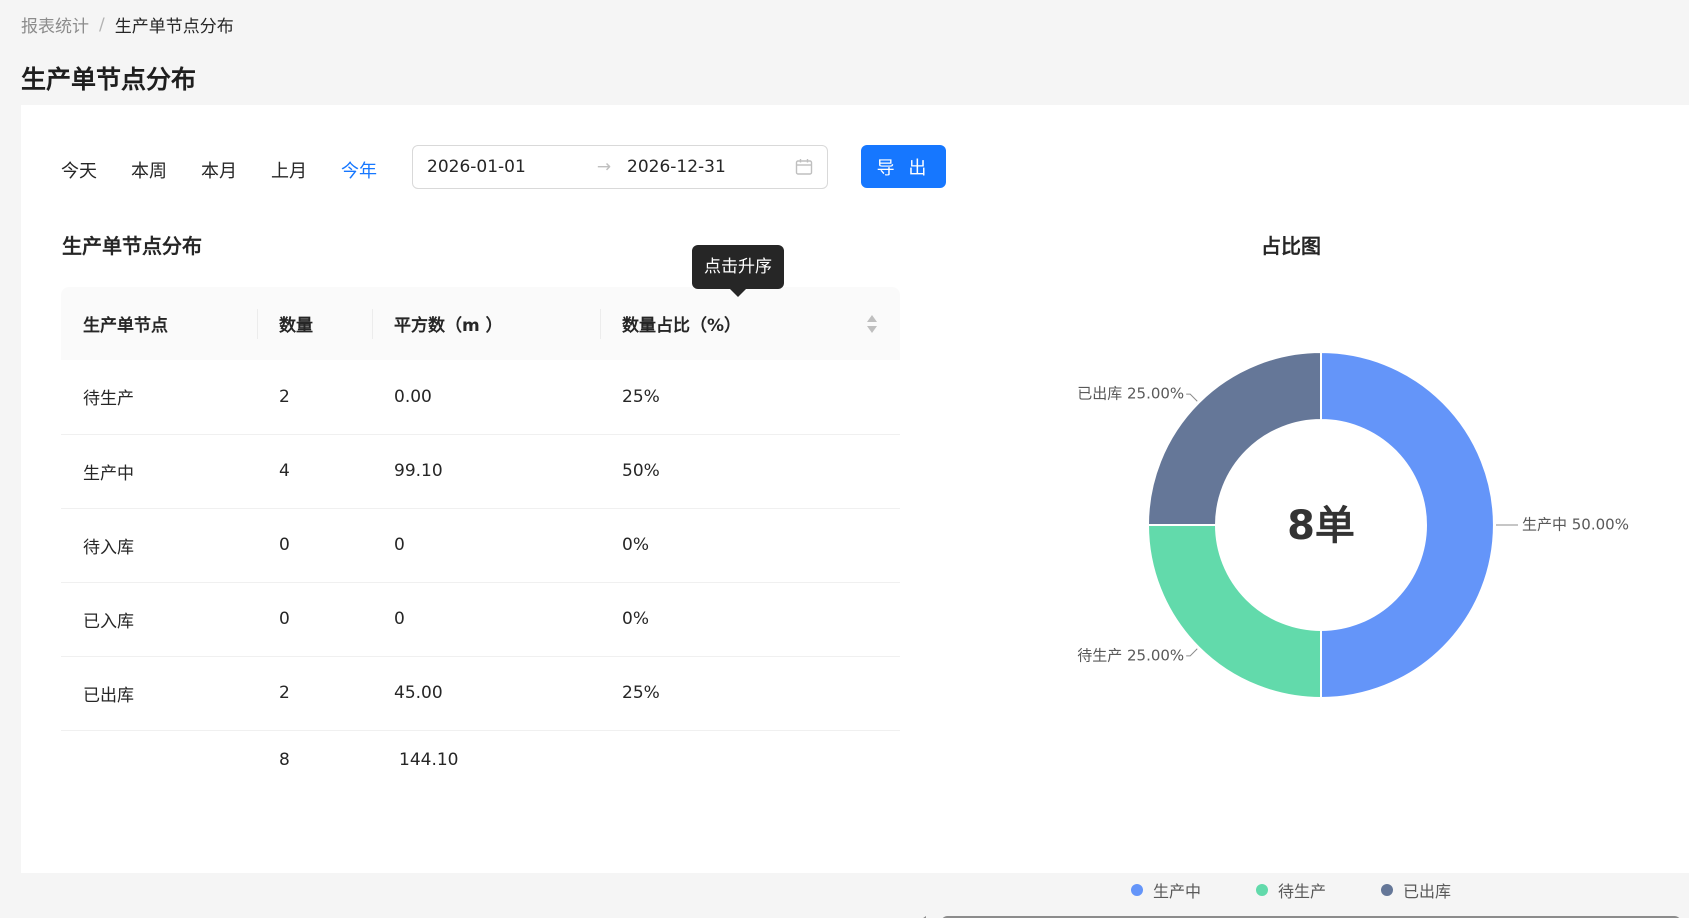 The image size is (1689, 918). Describe the element at coordinates (508, 167) in the screenshot. I see `date-range-start-input: 2026-01-01` at that location.